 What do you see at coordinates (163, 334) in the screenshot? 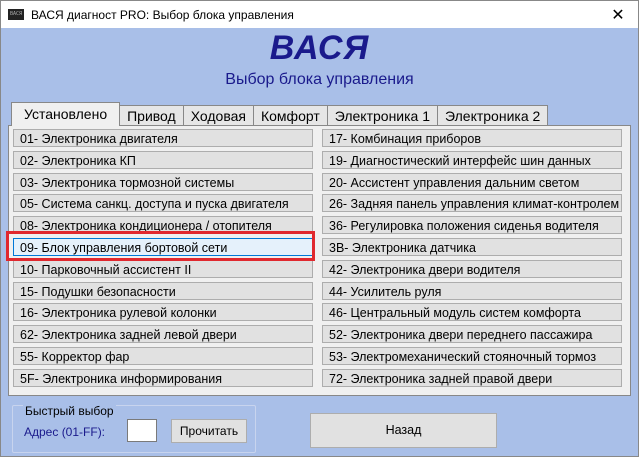
I see `module-button: 62- Электроника задней левой двери` at bounding box center [163, 334].